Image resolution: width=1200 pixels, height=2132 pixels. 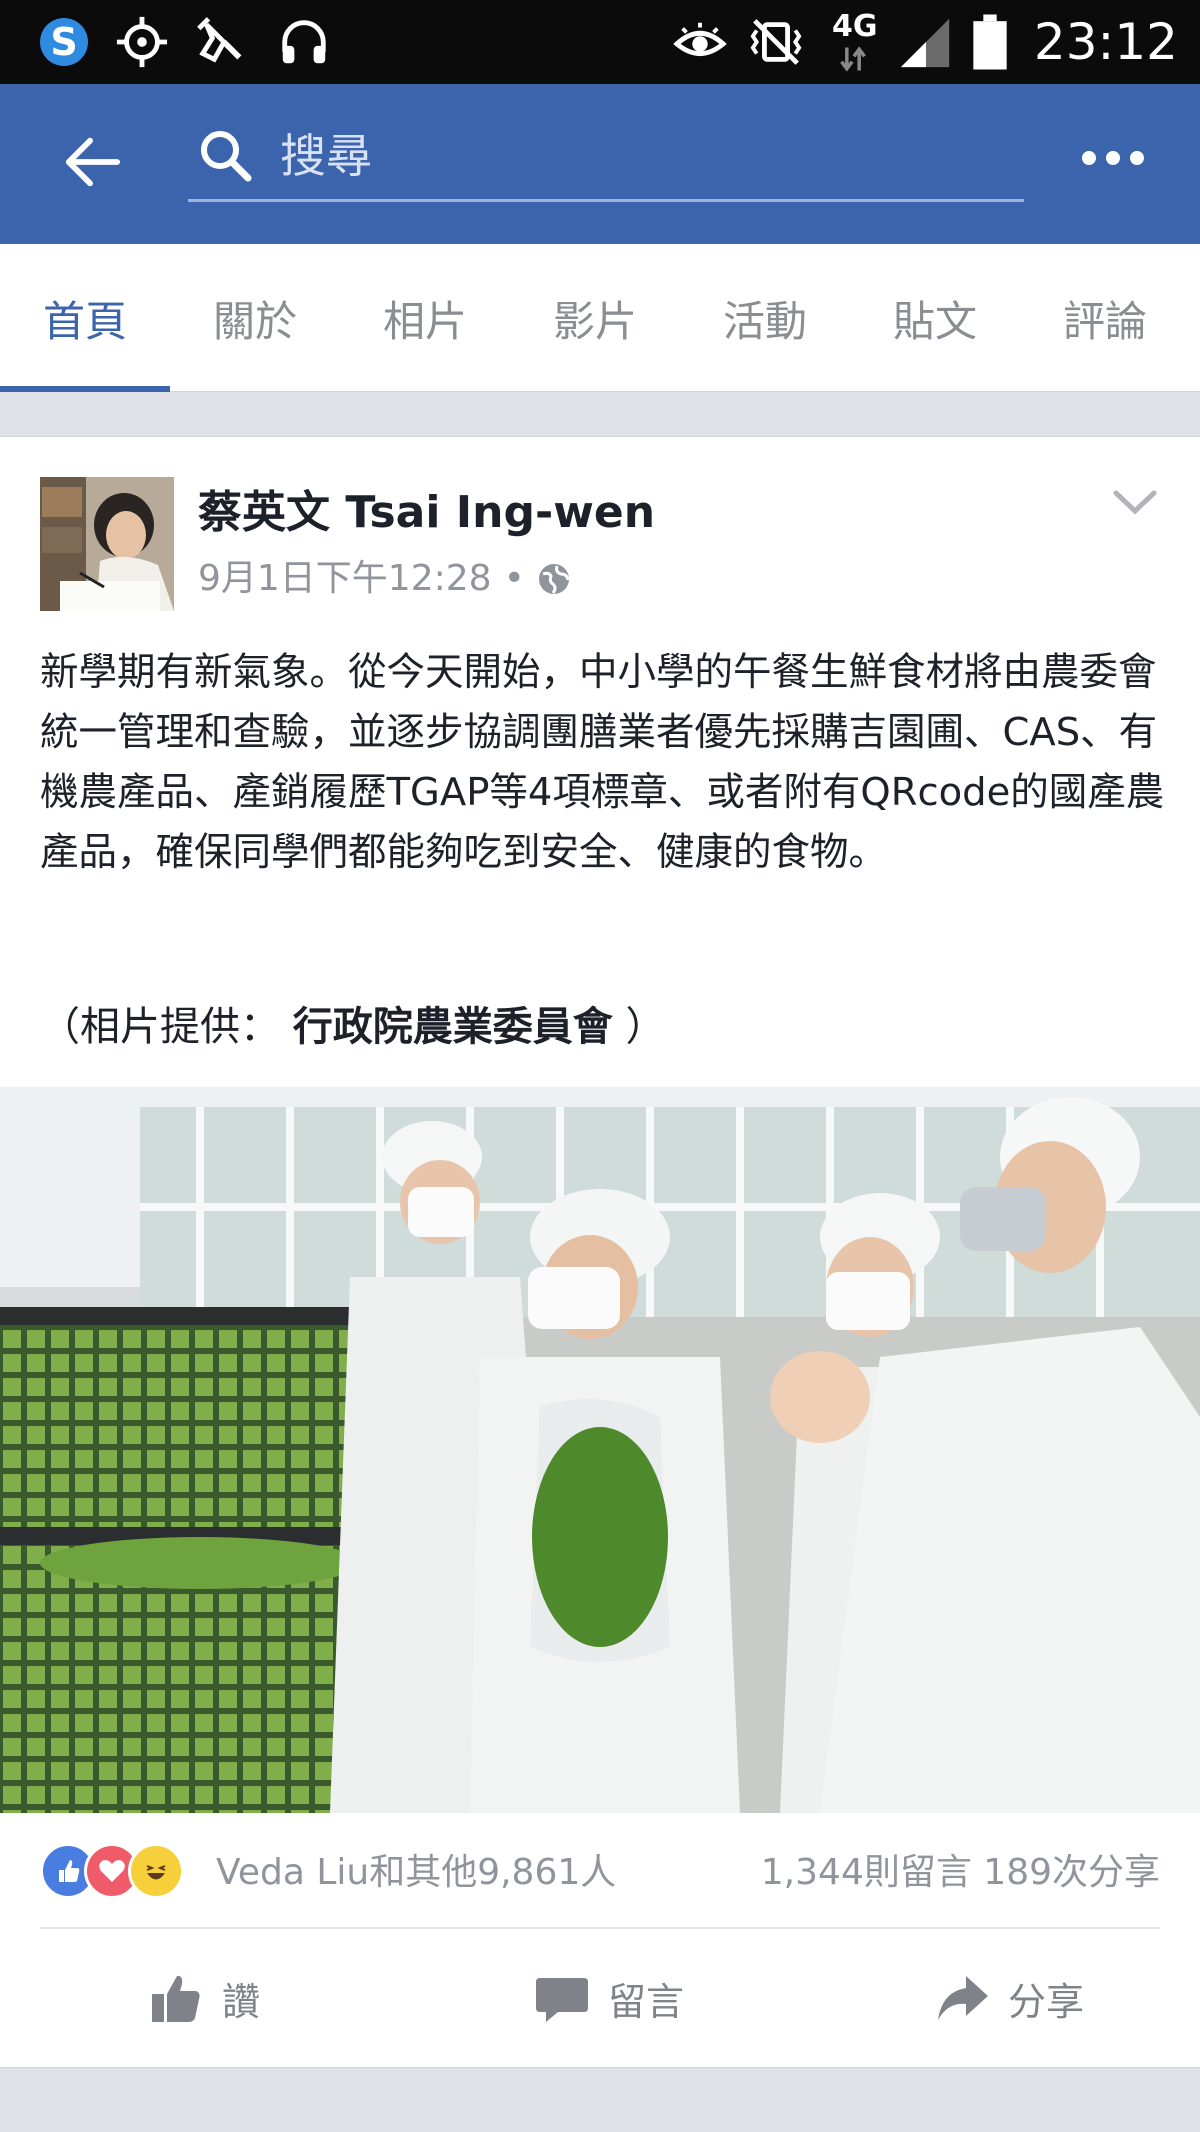 I want to click on s-app-icon: S, so click(x=64, y=42).